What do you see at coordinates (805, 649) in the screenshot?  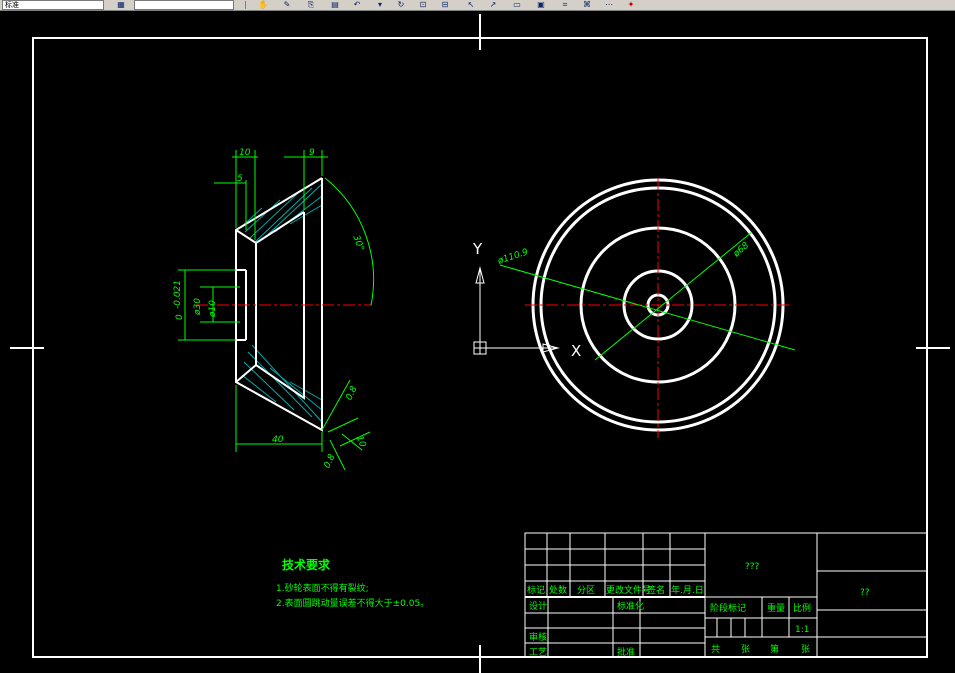 I see `label-sheet-suffix: 张` at bounding box center [805, 649].